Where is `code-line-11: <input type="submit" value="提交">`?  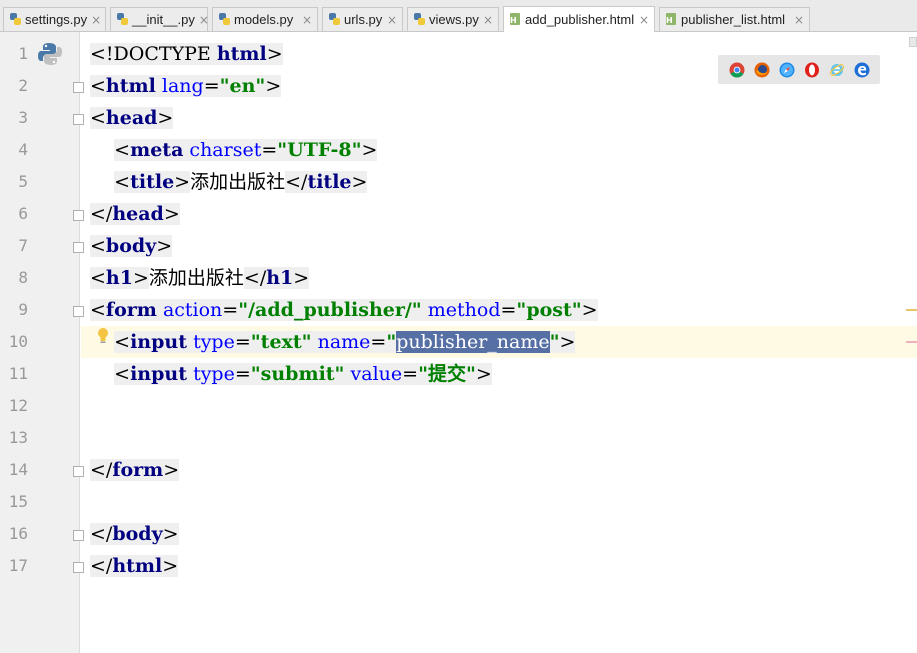 code-line-11: <input type="submit" value="提交"> is located at coordinates (499, 374).